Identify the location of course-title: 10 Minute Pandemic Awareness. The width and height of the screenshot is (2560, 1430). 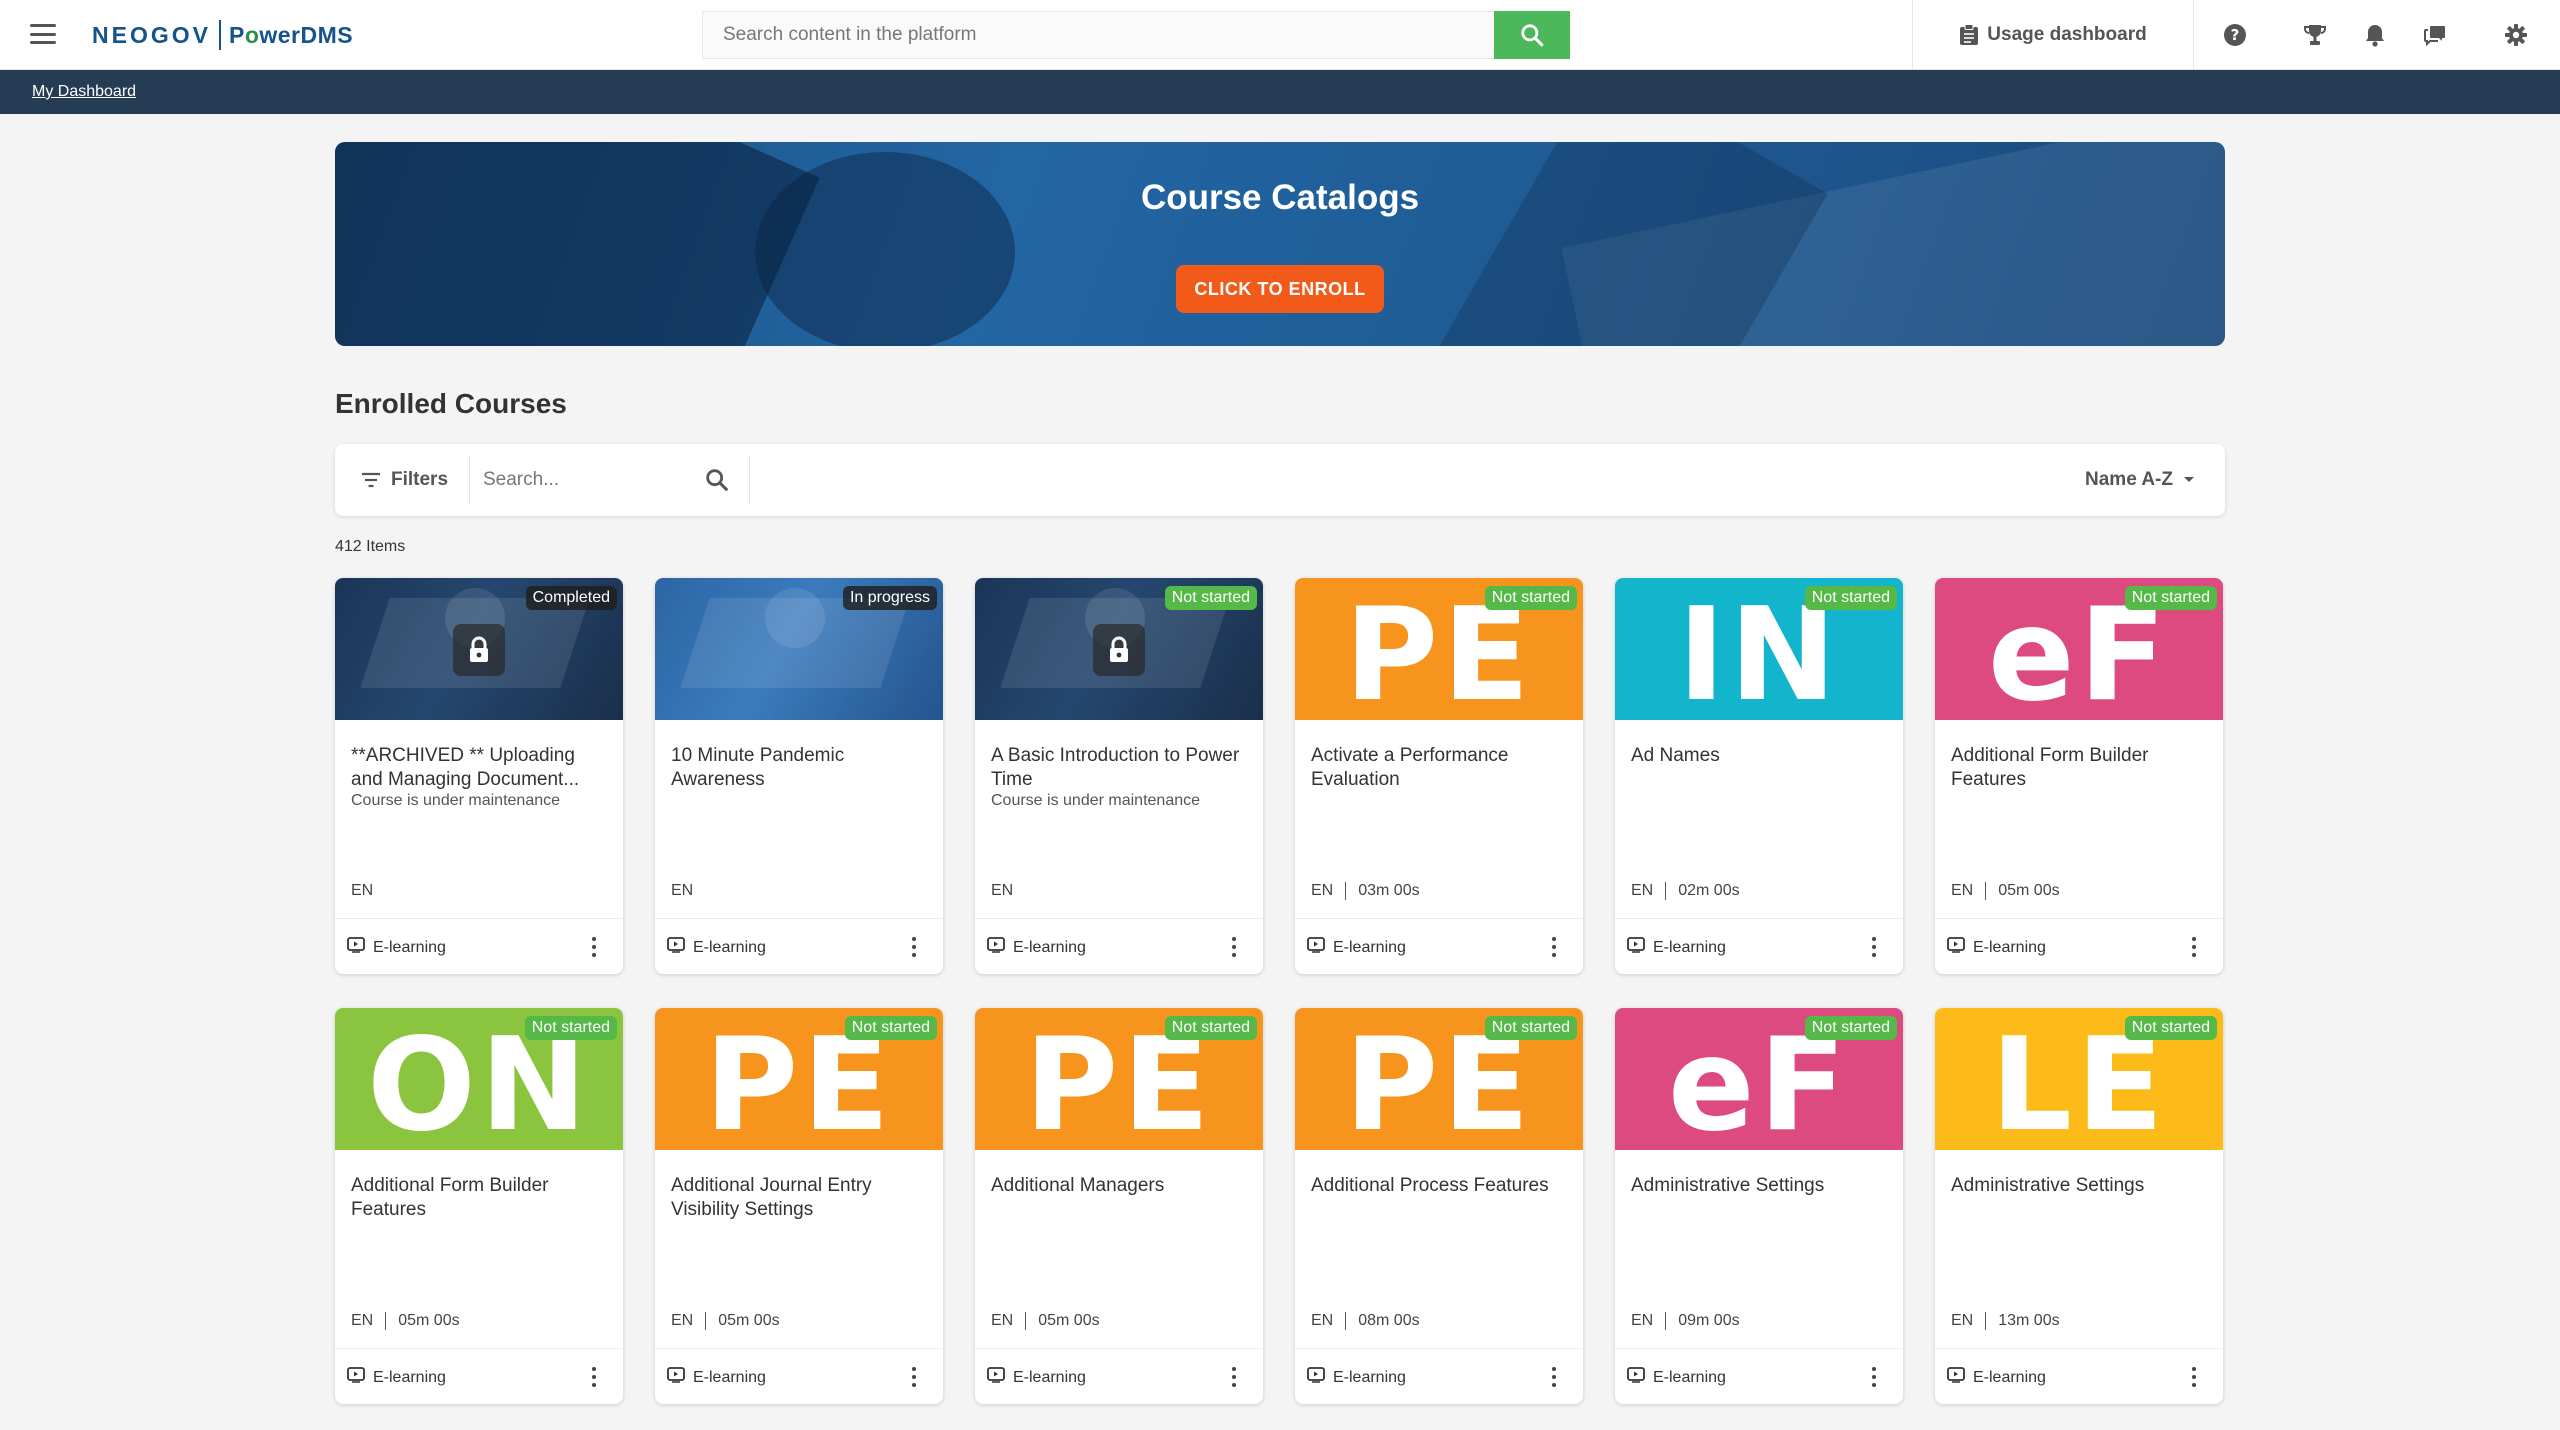
(800, 768).